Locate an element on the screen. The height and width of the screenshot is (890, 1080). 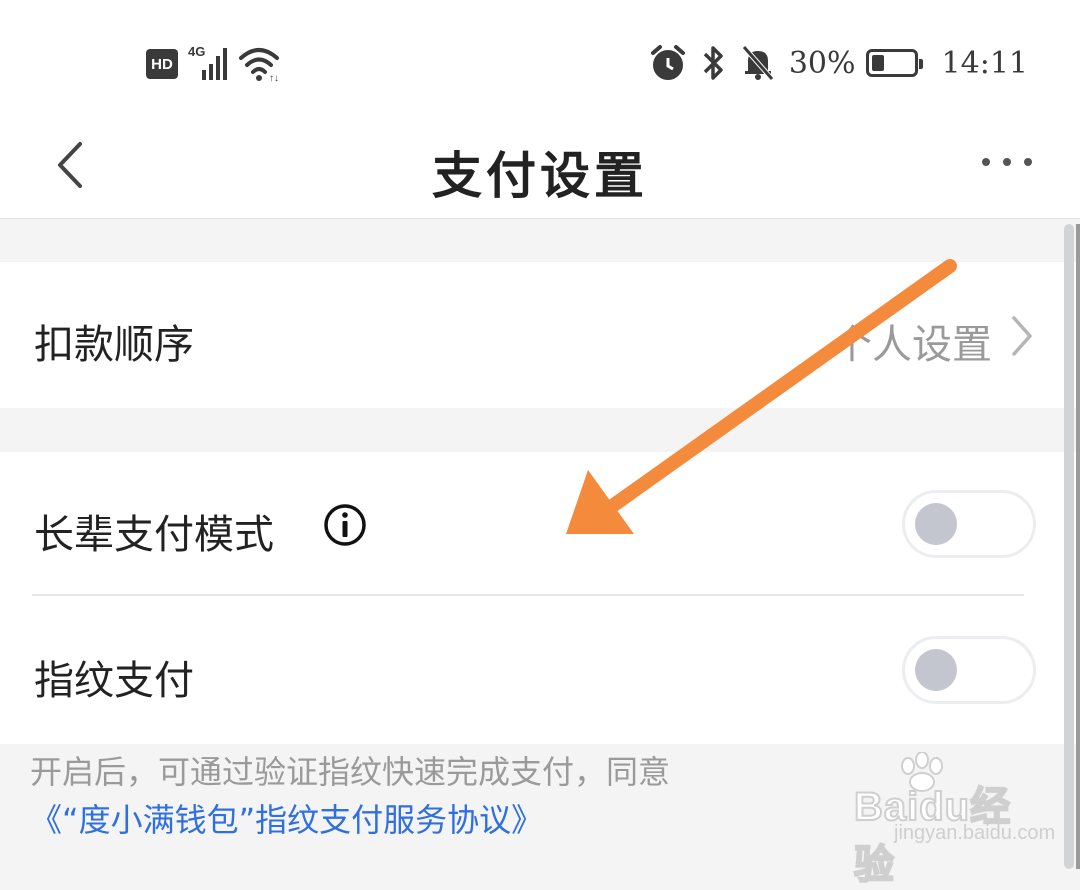
deduction-order-value: 个人设置 is located at coordinates (912, 345).